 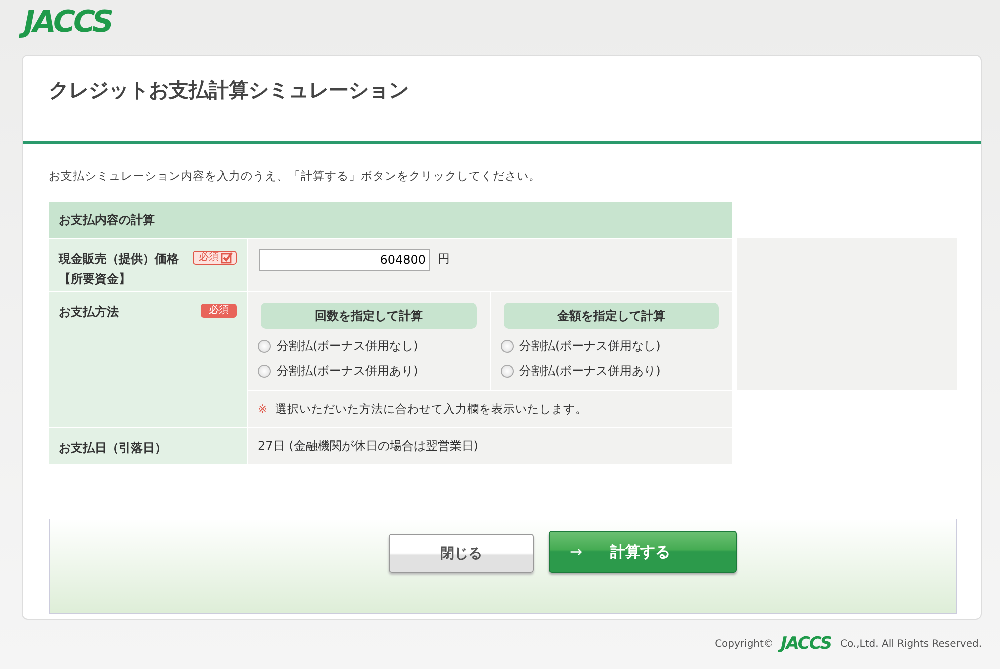 What do you see at coordinates (390, 220) in the screenshot?
I see `section-header: お支払内容の計算` at bounding box center [390, 220].